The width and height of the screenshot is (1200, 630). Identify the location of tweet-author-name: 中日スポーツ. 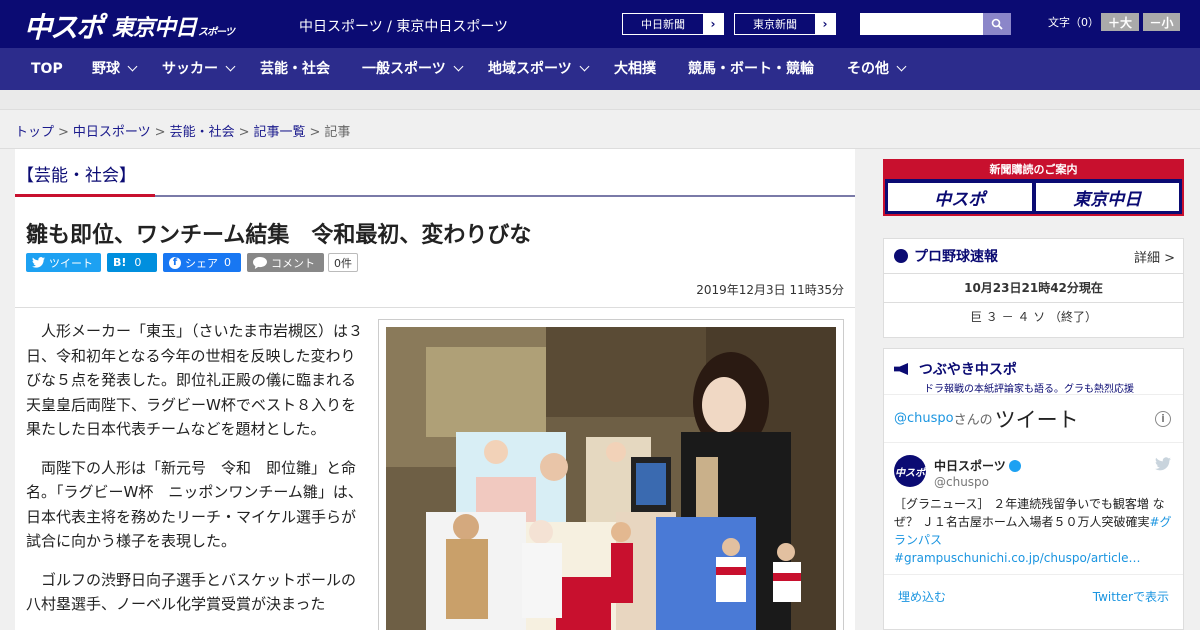
(977, 465).